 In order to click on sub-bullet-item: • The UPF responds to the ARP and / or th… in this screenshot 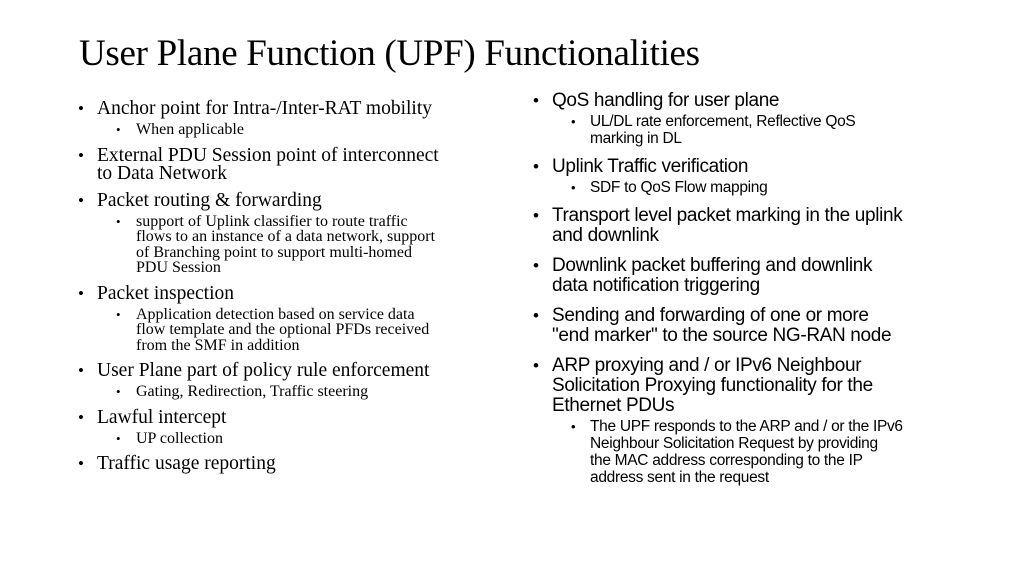, I will do `click(737, 452)`.